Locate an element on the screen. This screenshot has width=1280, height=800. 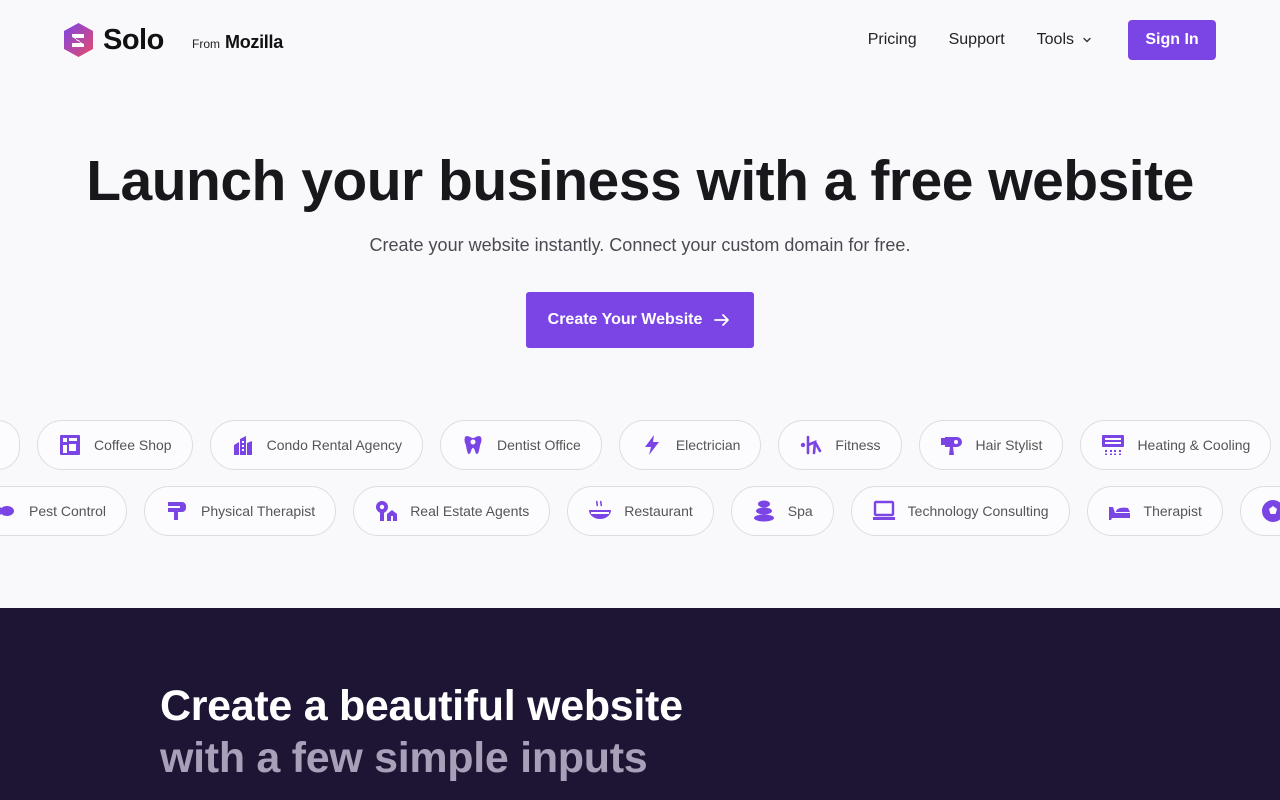
category-pill-technology-consulting: Technology Consulting is located at coordinates (960, 511).